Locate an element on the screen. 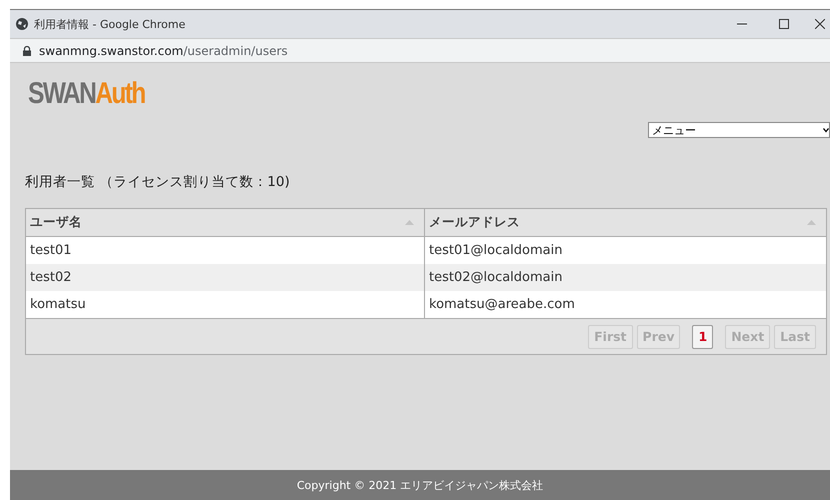 The width and height of the screenshot is (830, 500). maximize-icon is located at coordinates (784, 24).